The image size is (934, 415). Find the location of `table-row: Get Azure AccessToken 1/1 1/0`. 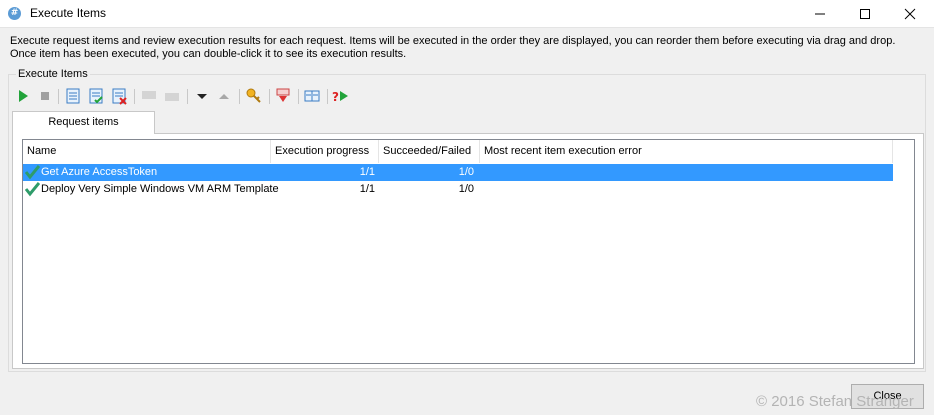

table-row: Get Azure AccessToken 1/1 1/0 is located at coordinates (458, 172).